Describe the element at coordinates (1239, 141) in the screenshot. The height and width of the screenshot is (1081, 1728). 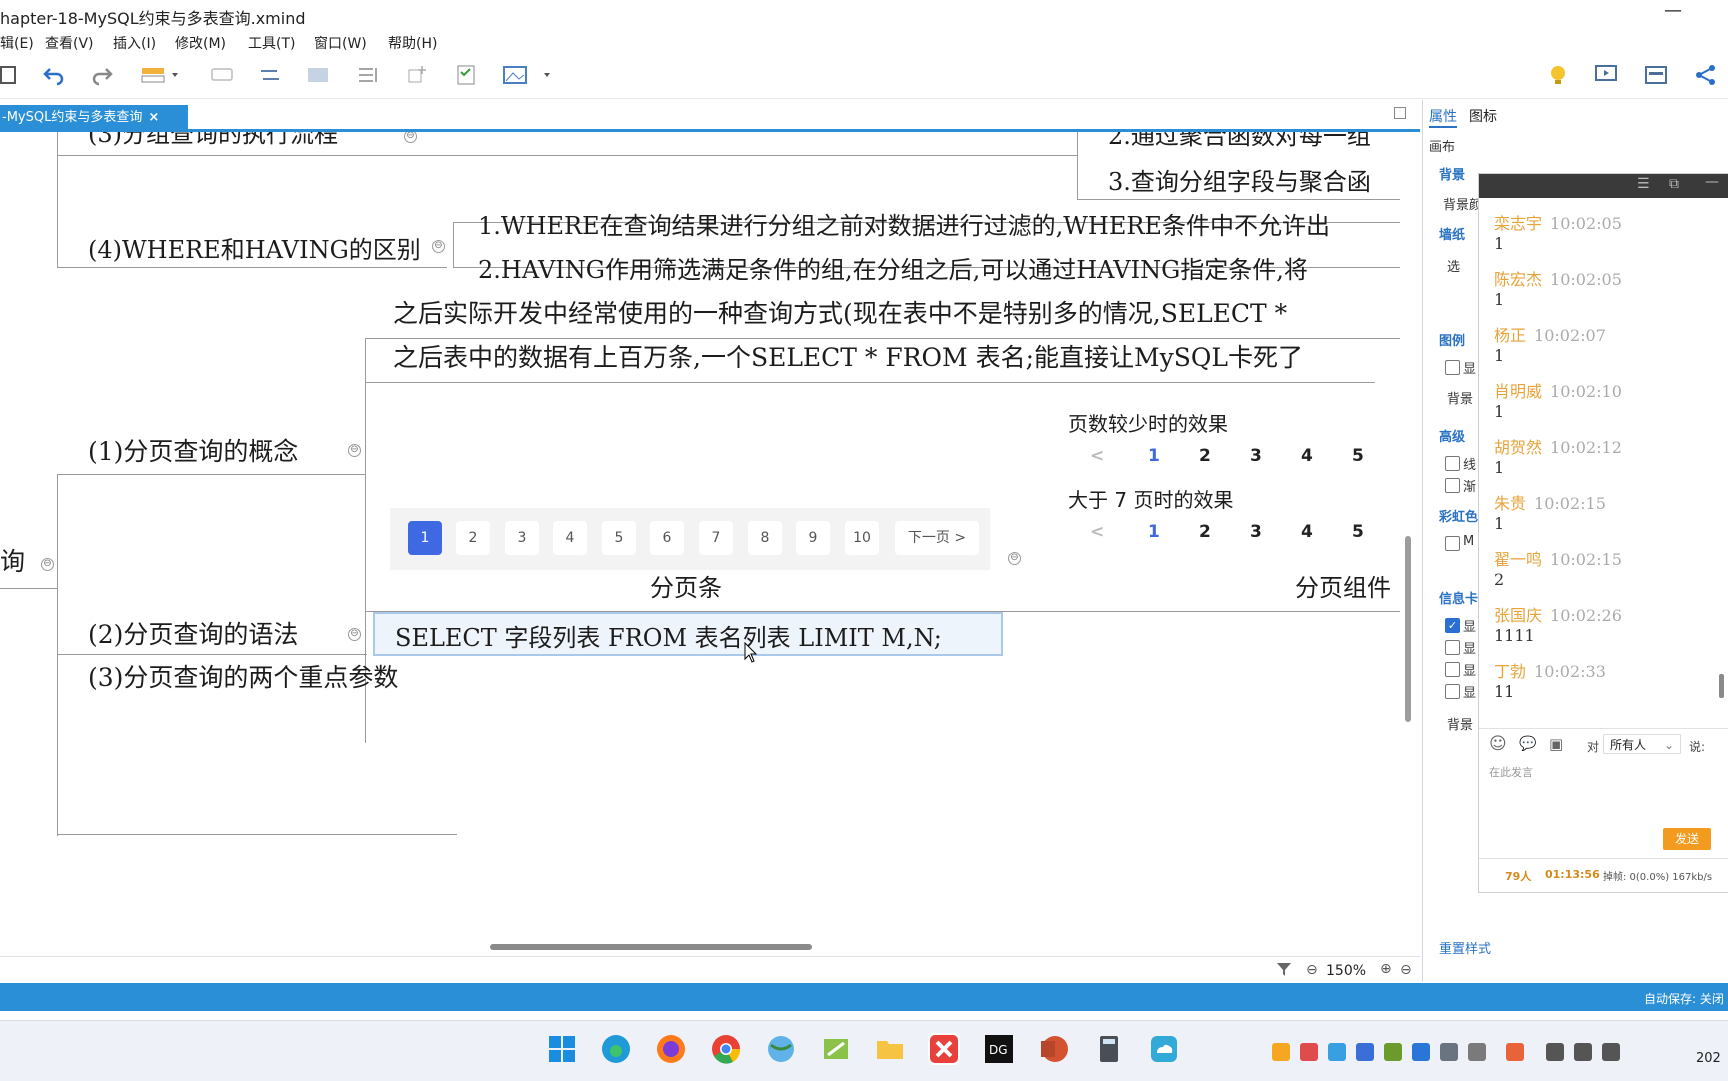
I see `node-aggregate-per-group: 2.通过聚合函数对每一组` at that location.